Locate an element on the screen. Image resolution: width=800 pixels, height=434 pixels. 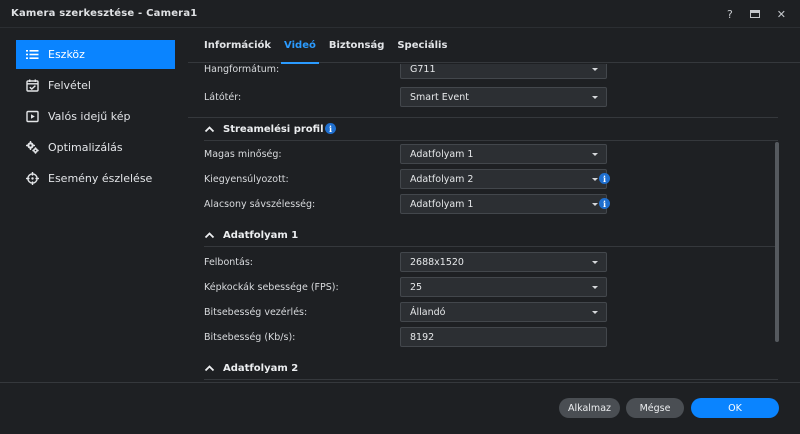
sidebar-item-label: Felvétel is located at coordinates (69, 85).